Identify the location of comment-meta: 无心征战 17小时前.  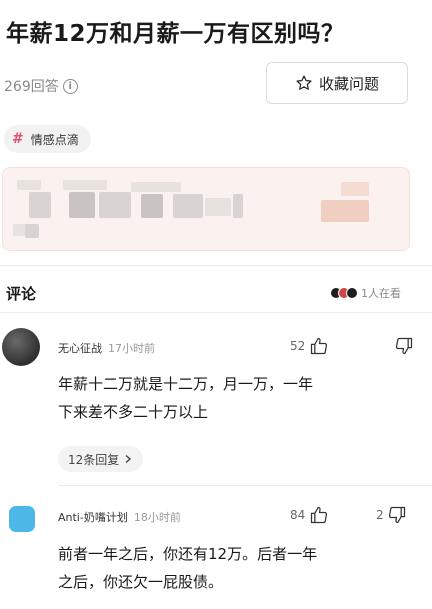
(106, 348).